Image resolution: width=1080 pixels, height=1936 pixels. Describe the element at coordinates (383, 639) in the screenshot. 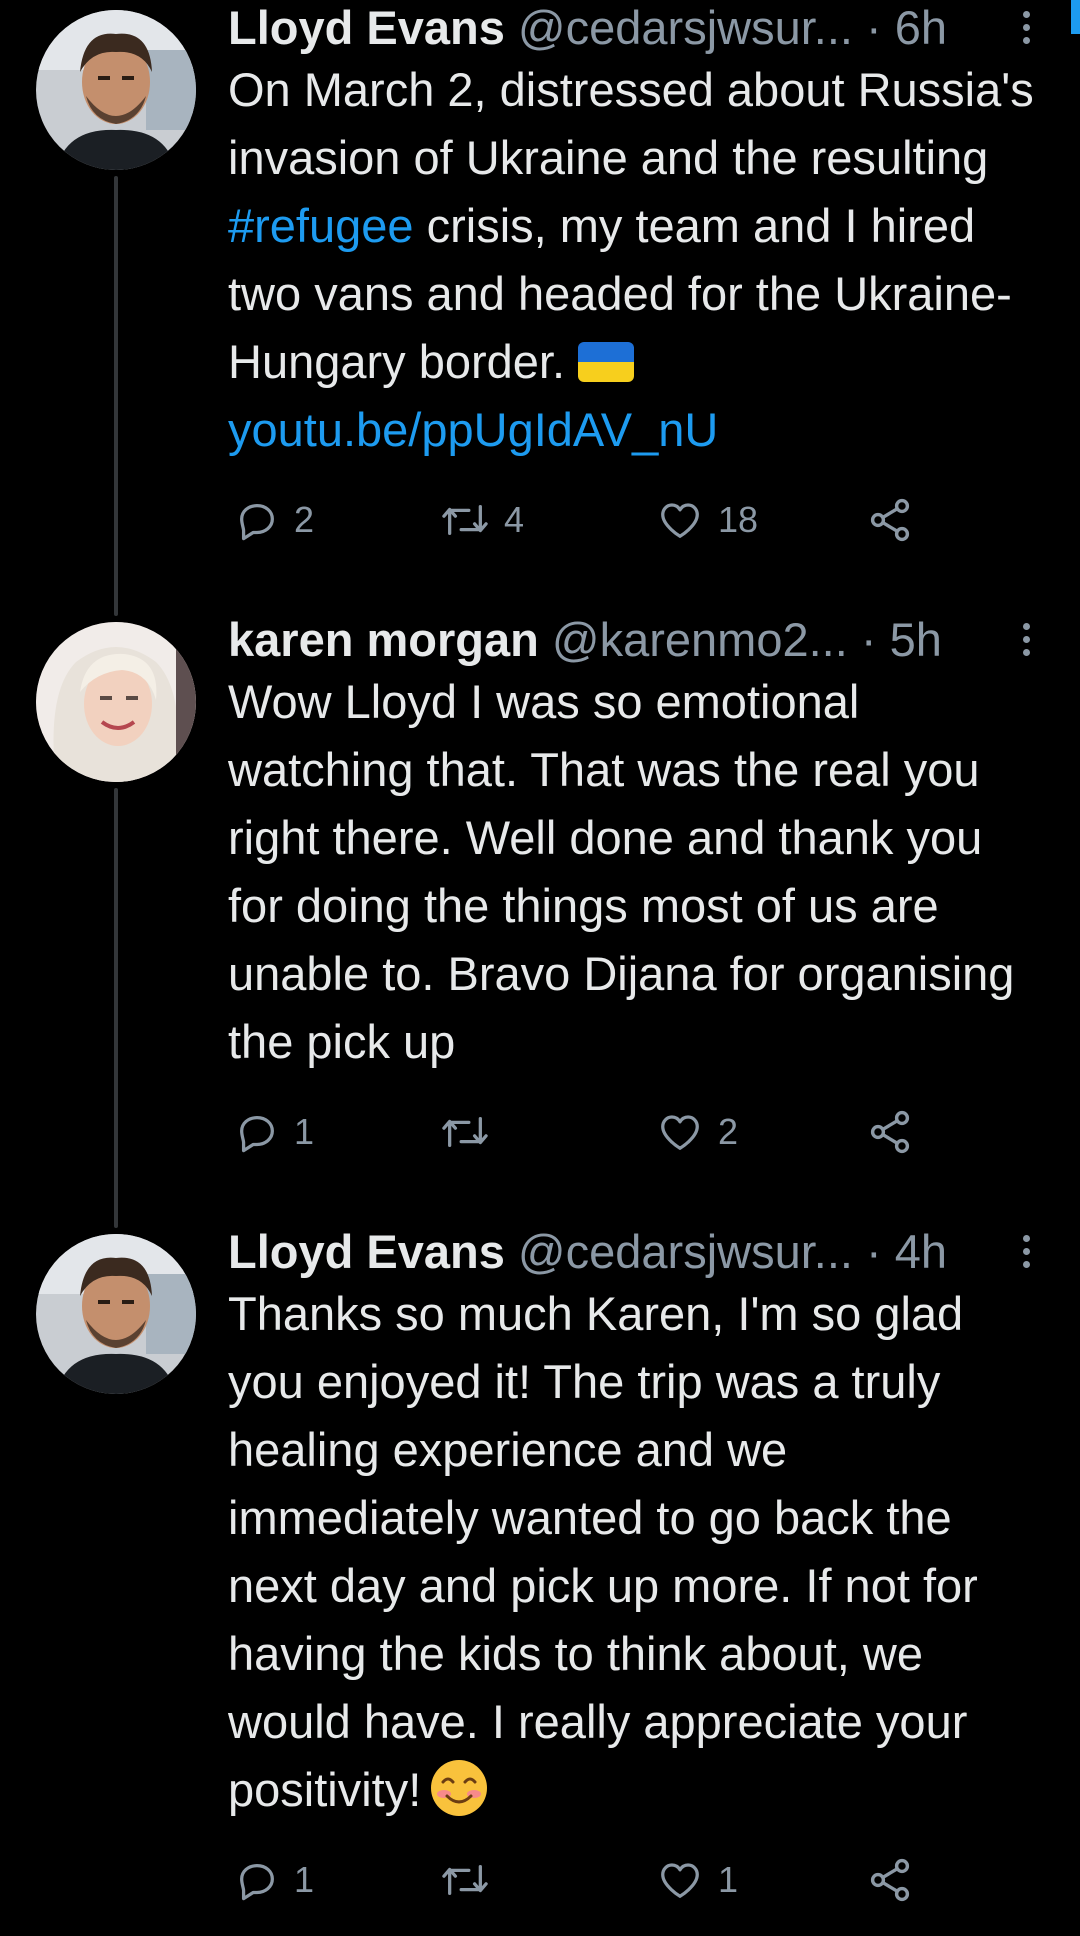

I see `author-name: karen morgan` at that location.